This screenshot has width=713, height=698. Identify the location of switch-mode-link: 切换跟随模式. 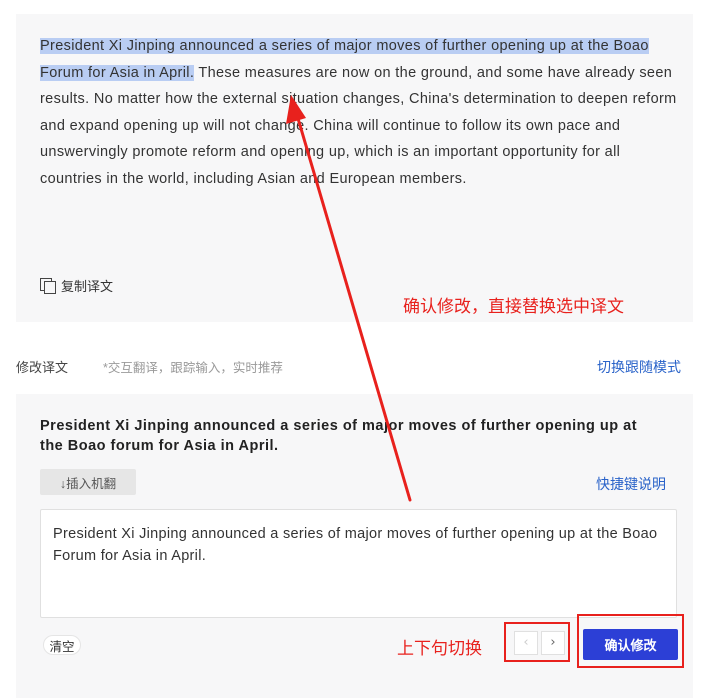
(639, 367).